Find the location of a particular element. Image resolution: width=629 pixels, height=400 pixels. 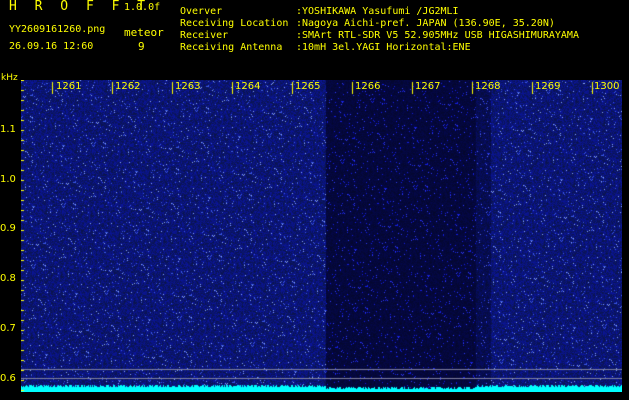

x-tick: 1265 is located at coordinates (308, 86).